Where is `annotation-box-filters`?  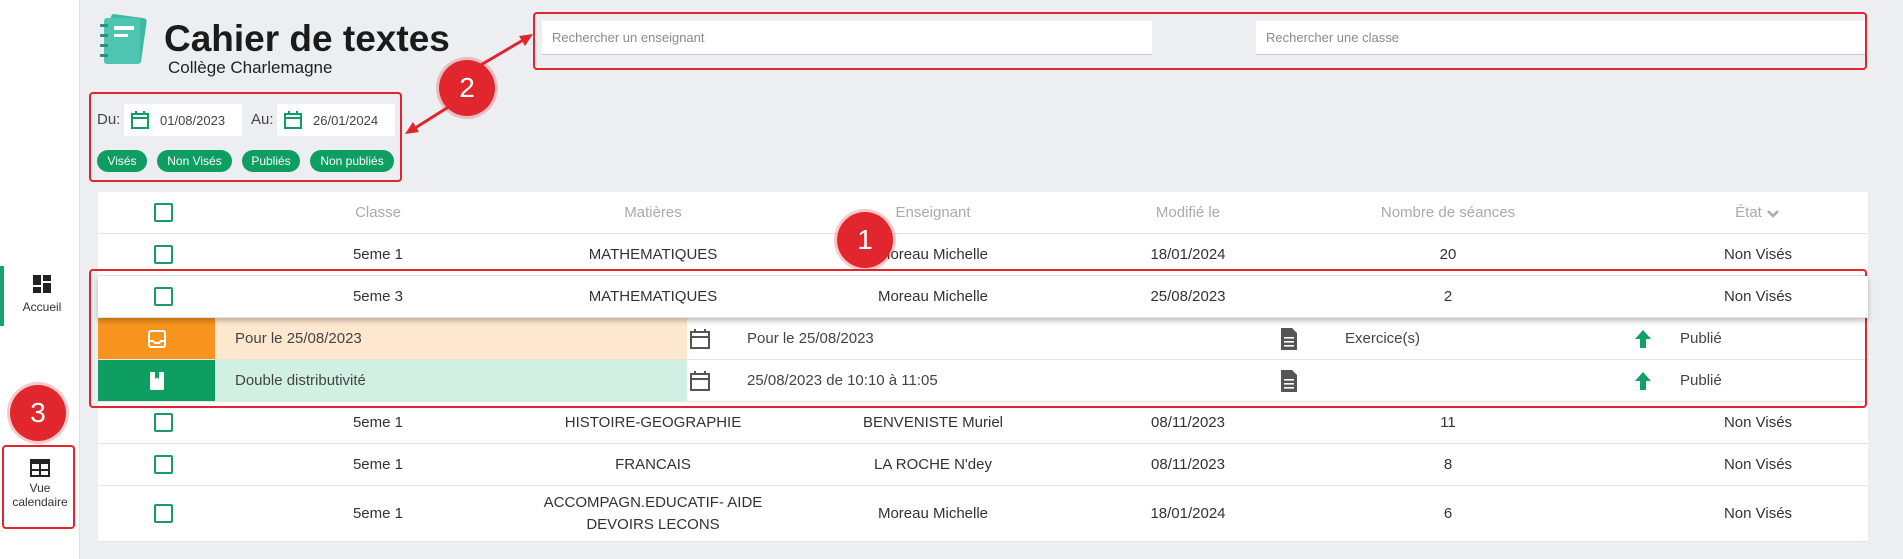
annotation-box-filters is located at coordinates (245, 137).